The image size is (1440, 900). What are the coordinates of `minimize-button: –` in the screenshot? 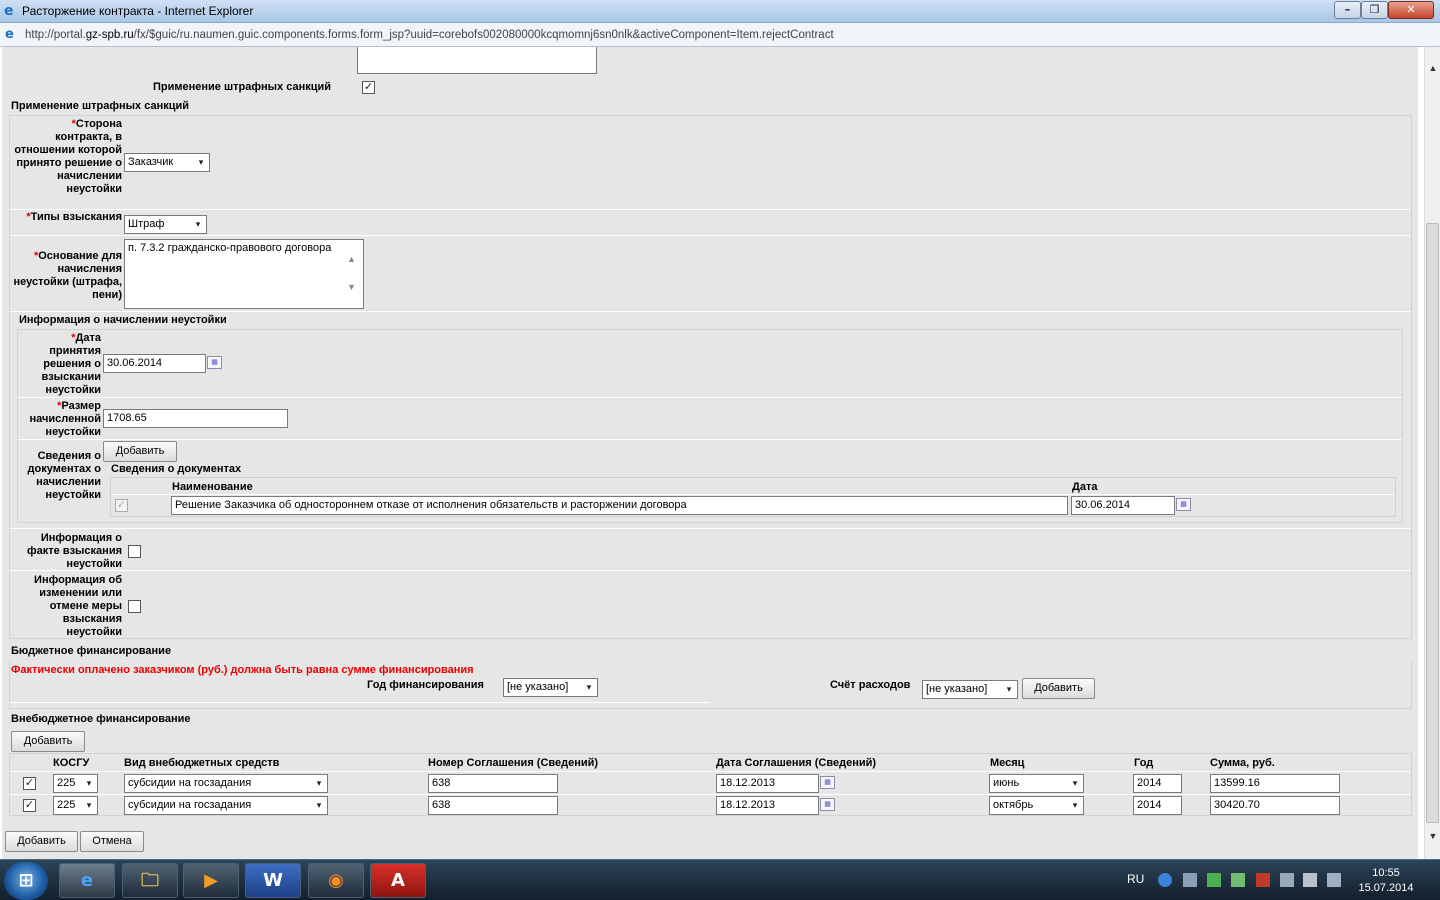 It's located at (1347, 10).